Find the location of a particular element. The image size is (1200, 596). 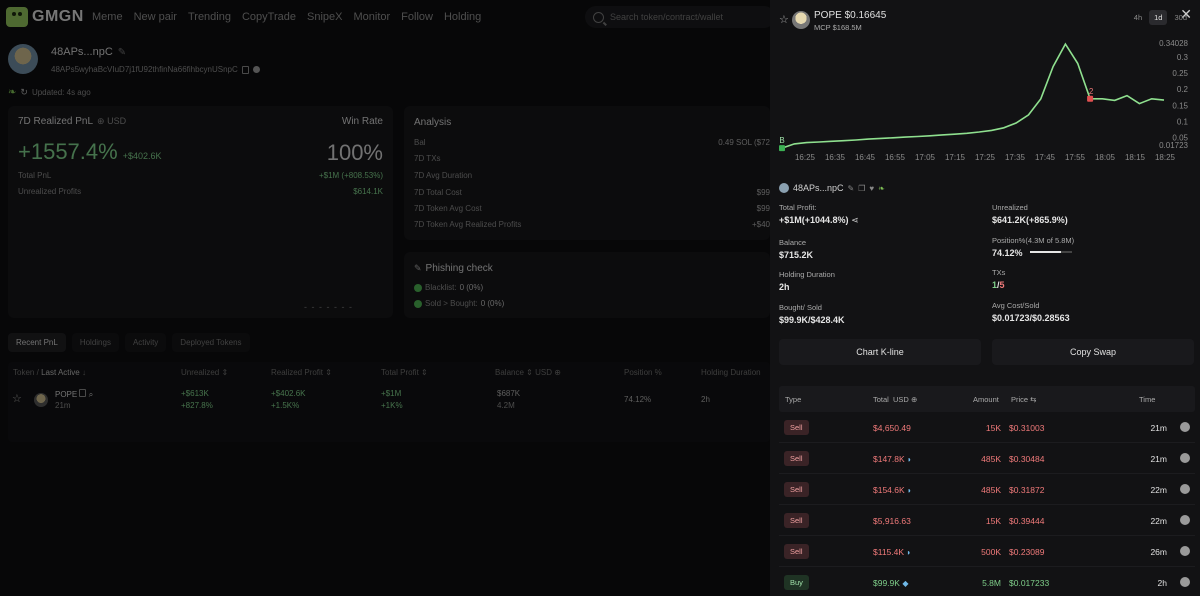

tab-holdings: Holdings is located at coordinates (95, 342).